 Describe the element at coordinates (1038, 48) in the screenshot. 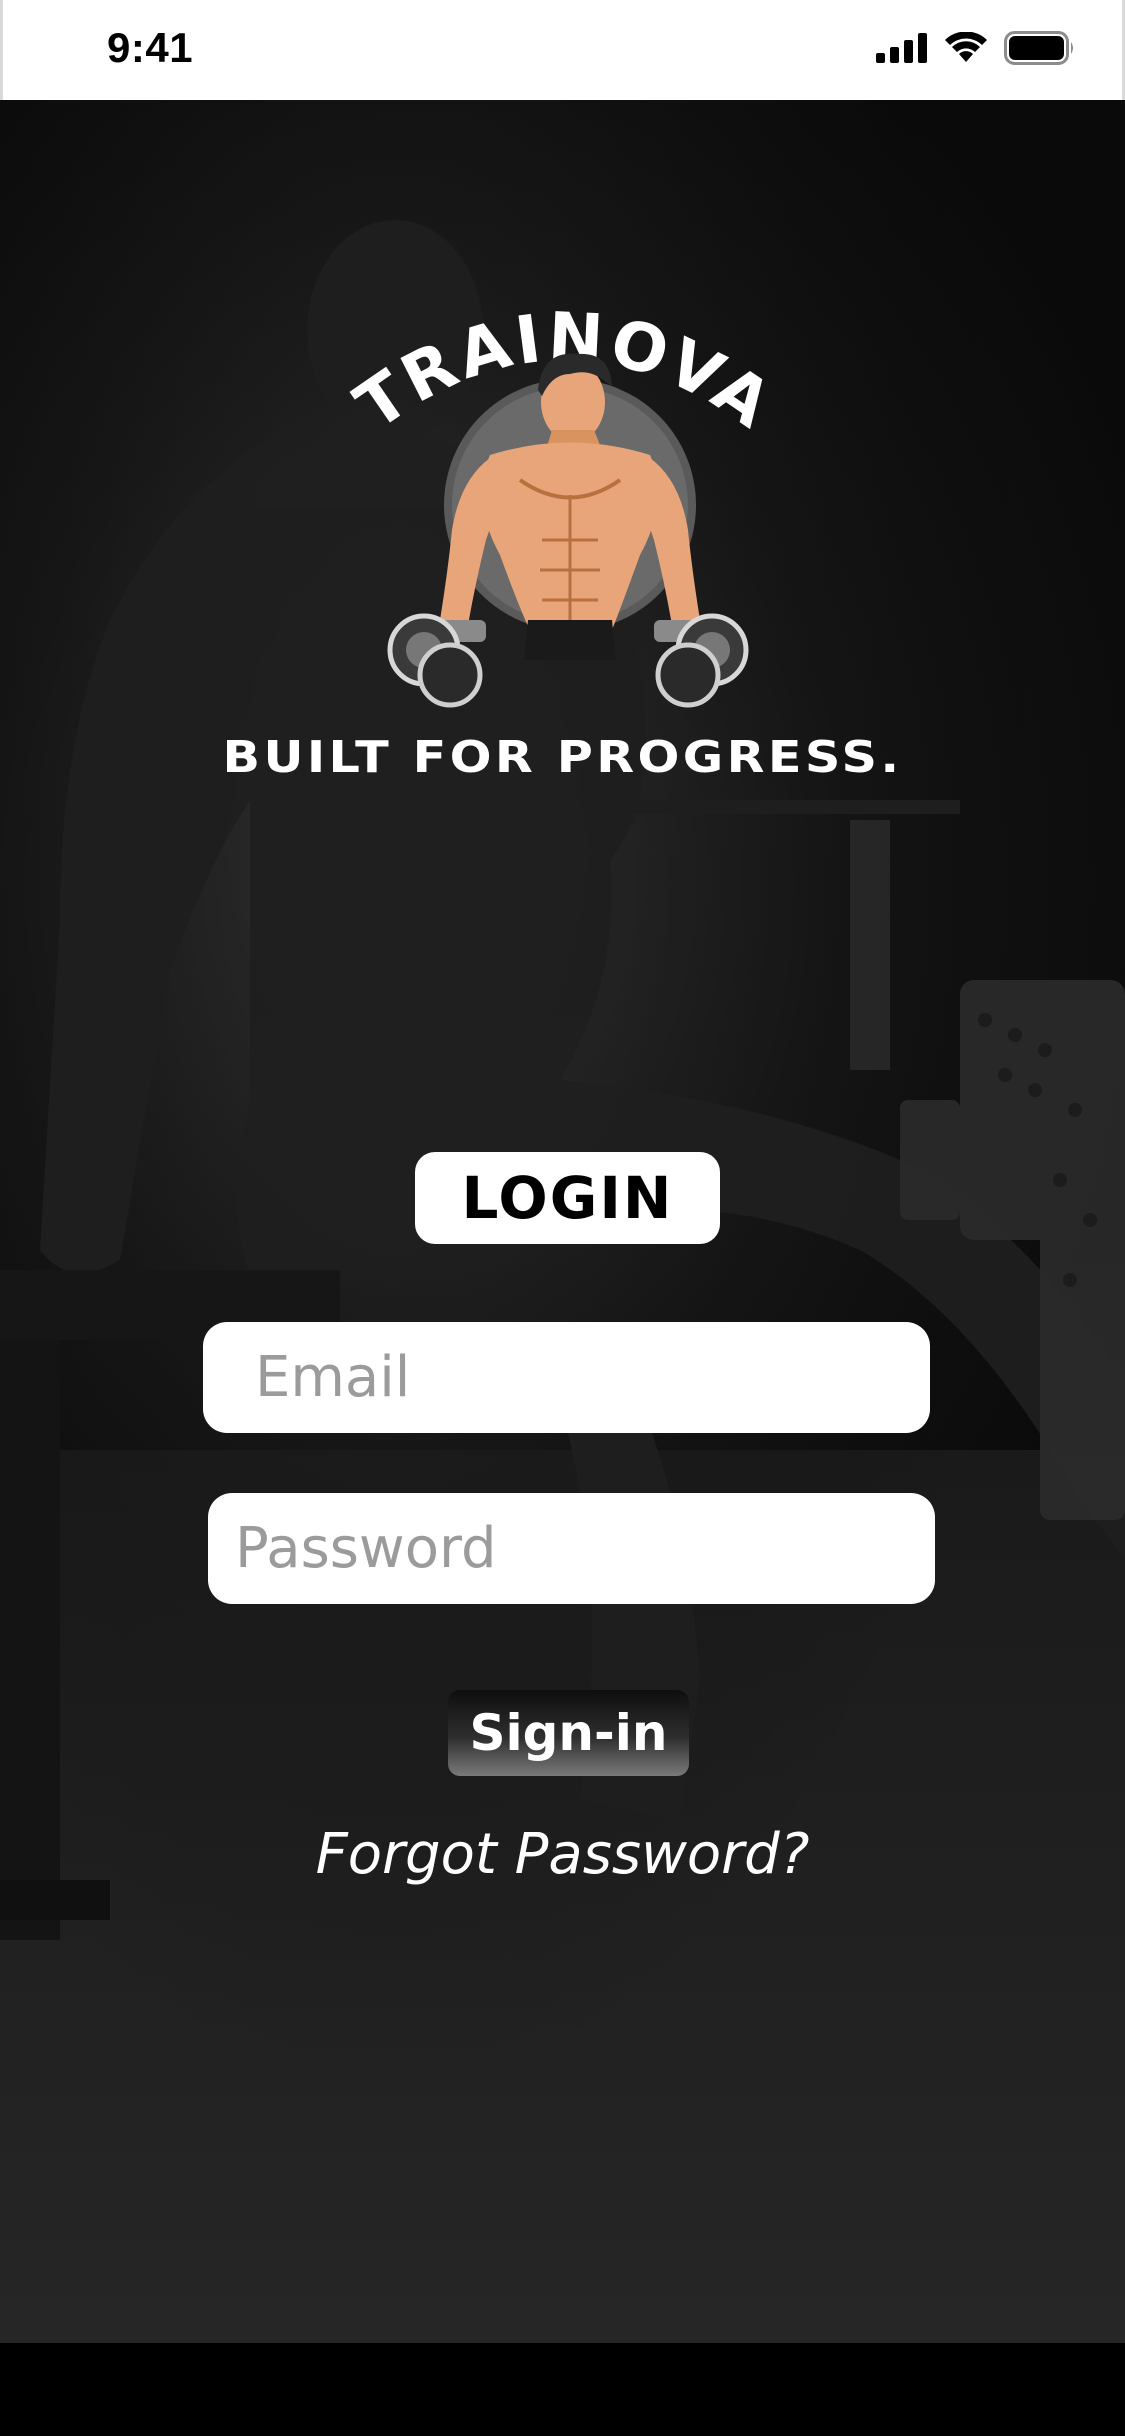

I see `battery-icon` at that location.